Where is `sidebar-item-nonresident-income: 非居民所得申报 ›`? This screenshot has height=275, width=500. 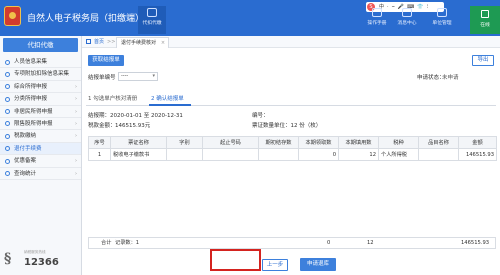 sidebar-item-nonresident-income: 非居民所得申报 › is located at coordinates (40, 112).